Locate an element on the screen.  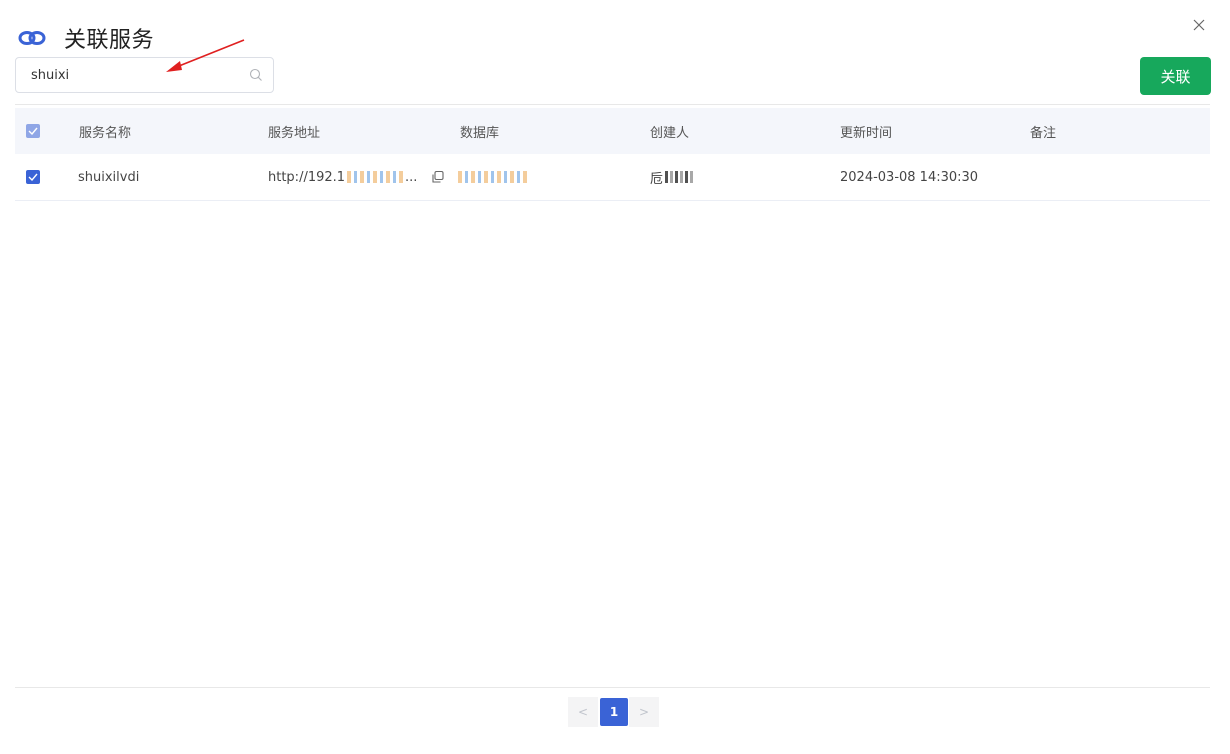
column-header-remark: 备注 is located at coordinates (1043, 133).